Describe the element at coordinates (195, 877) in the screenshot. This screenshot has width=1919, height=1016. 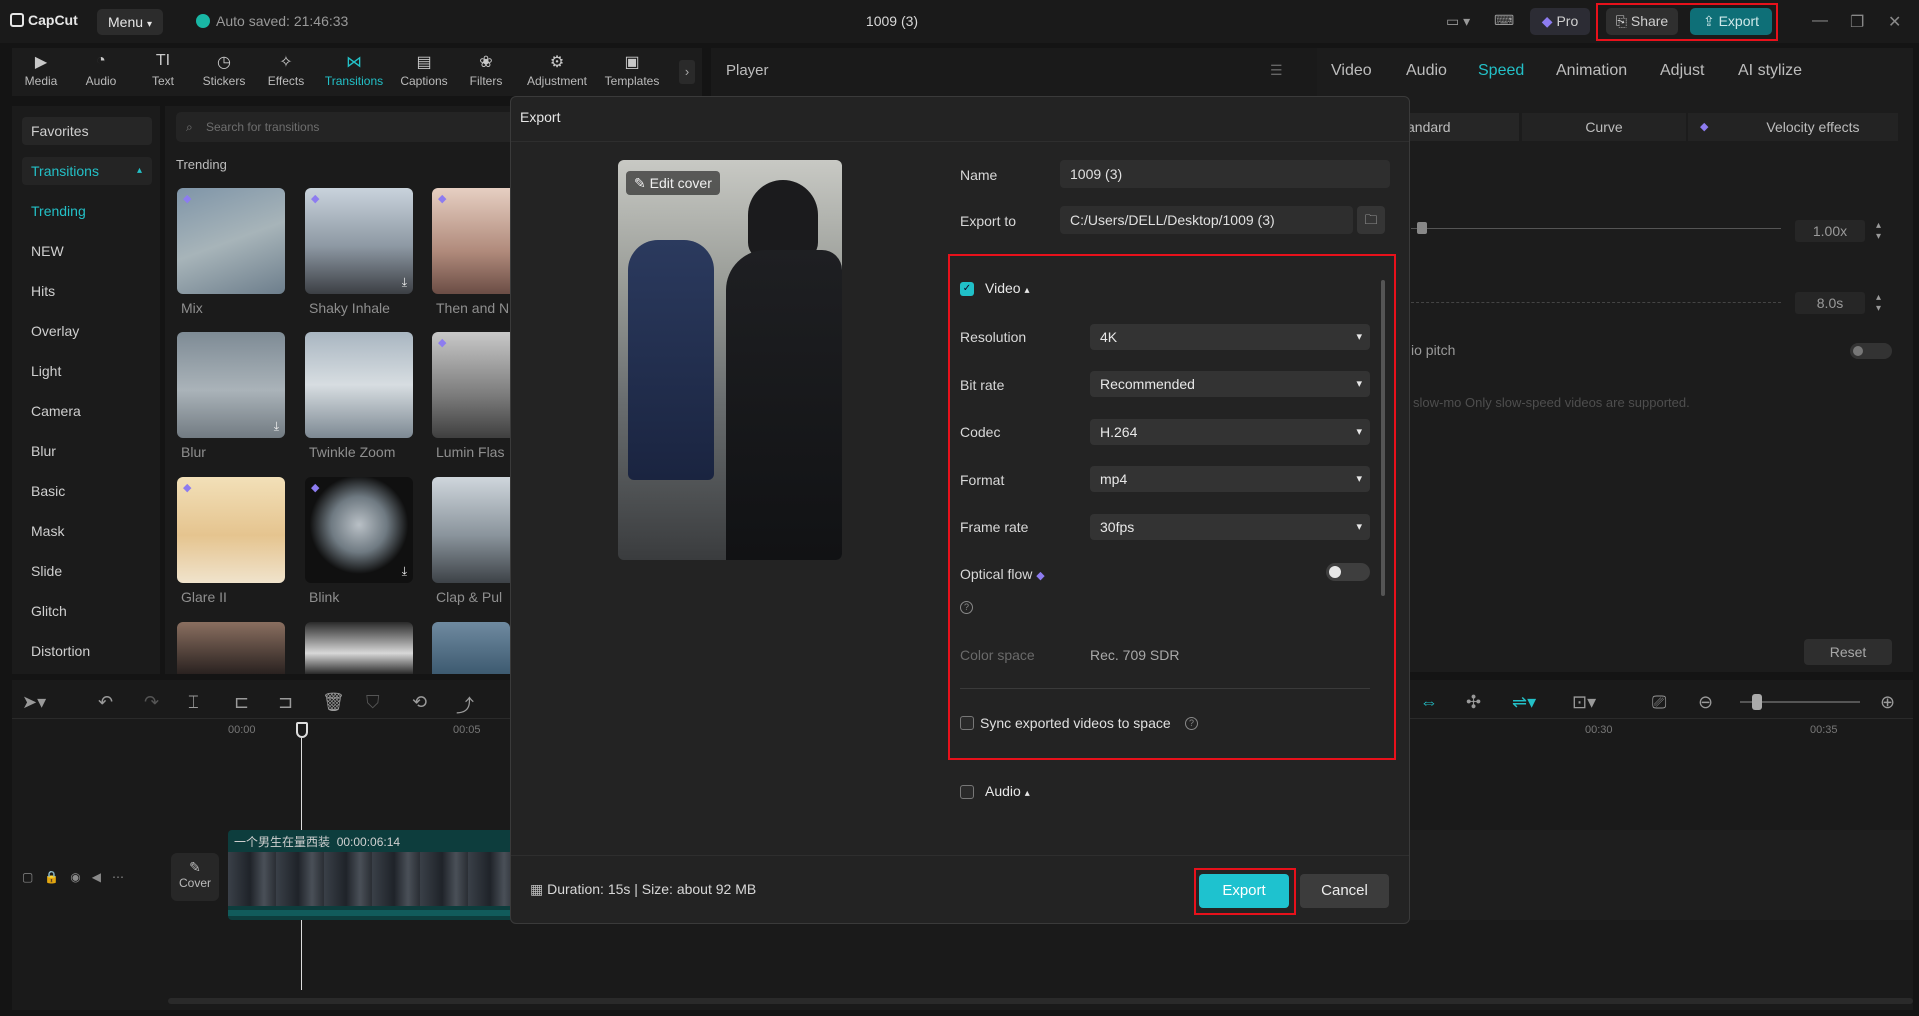
I see `cover-button: ✎ Cover` at that location.